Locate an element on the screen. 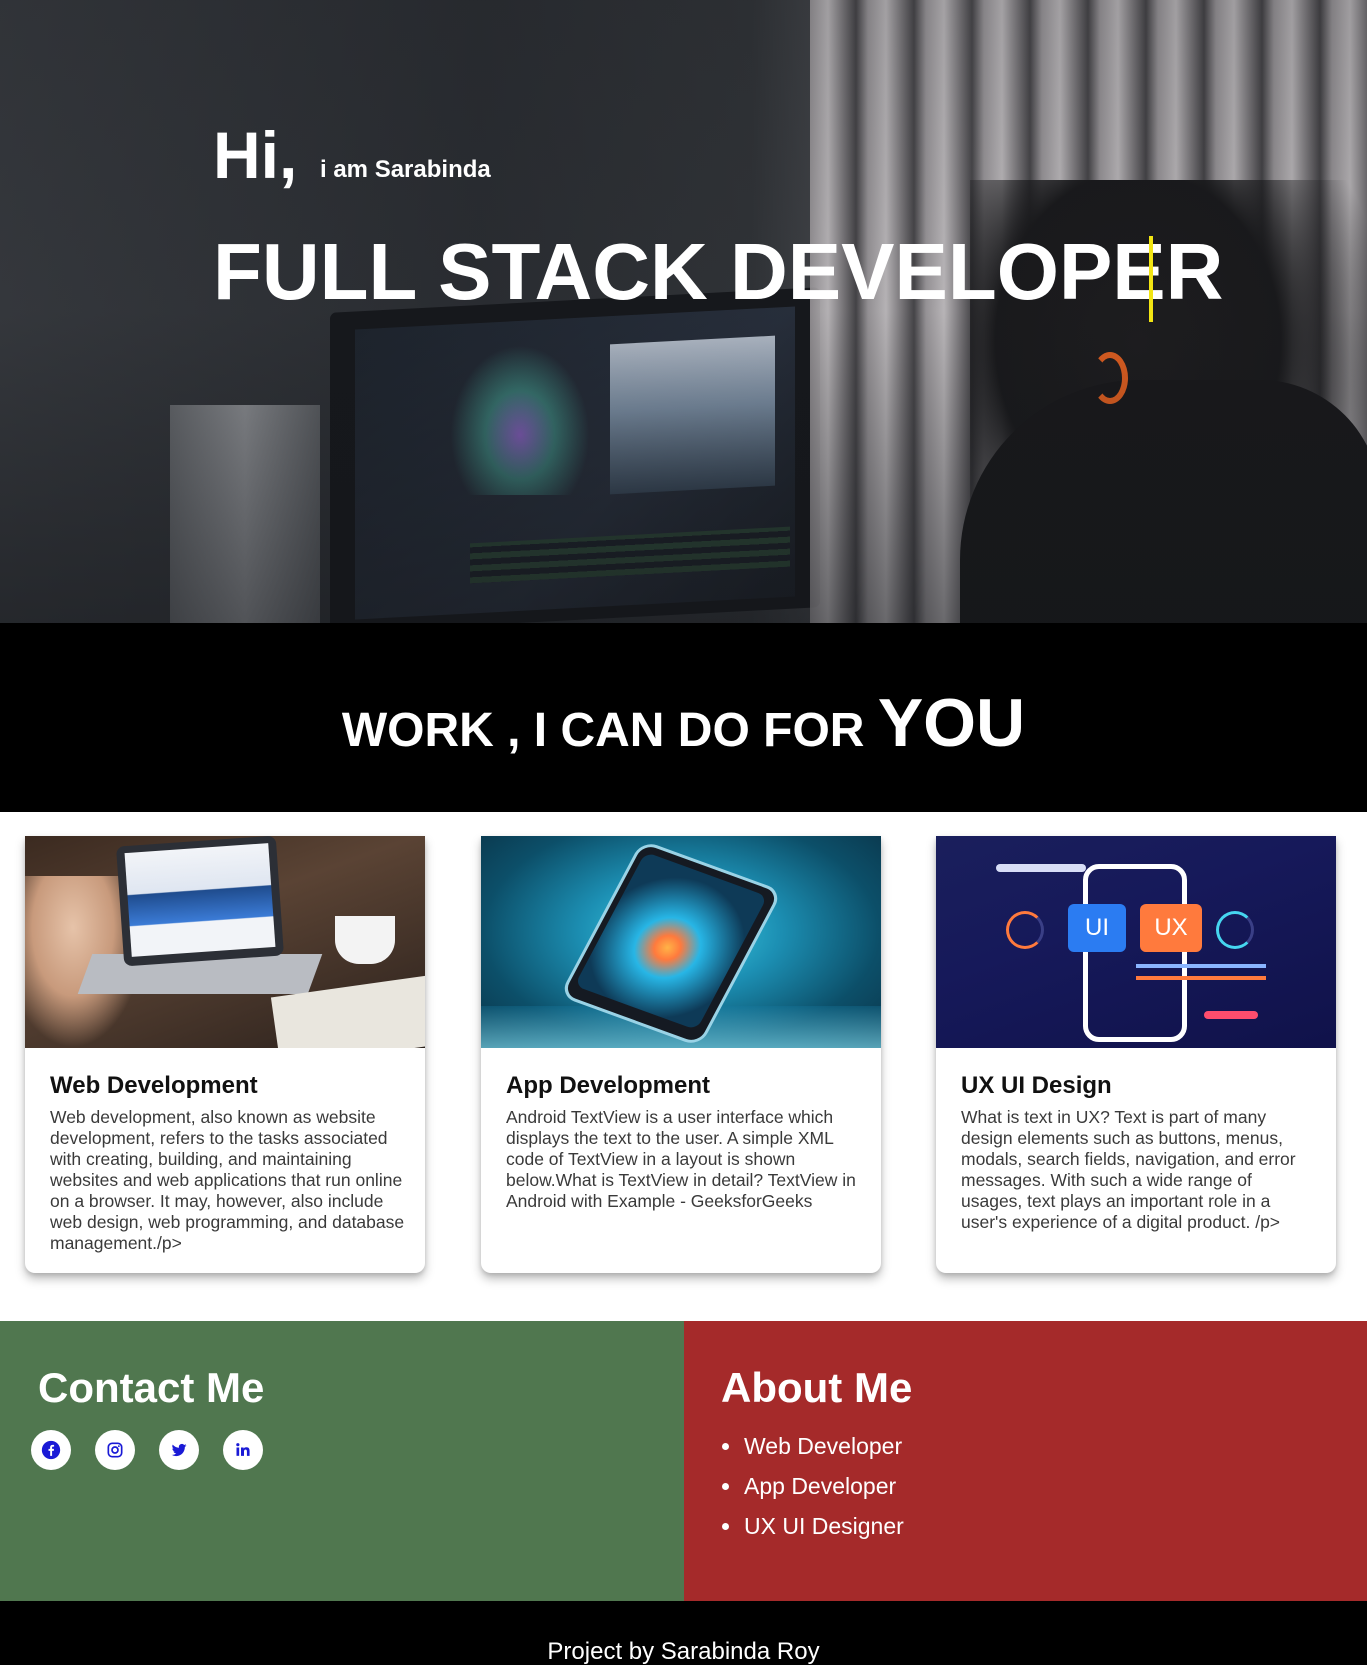 The width and height of the screenshot is (1367, 1665). work-section-header: WORK , I CAN DO FOR YOU is located at coordinates (683, 717).